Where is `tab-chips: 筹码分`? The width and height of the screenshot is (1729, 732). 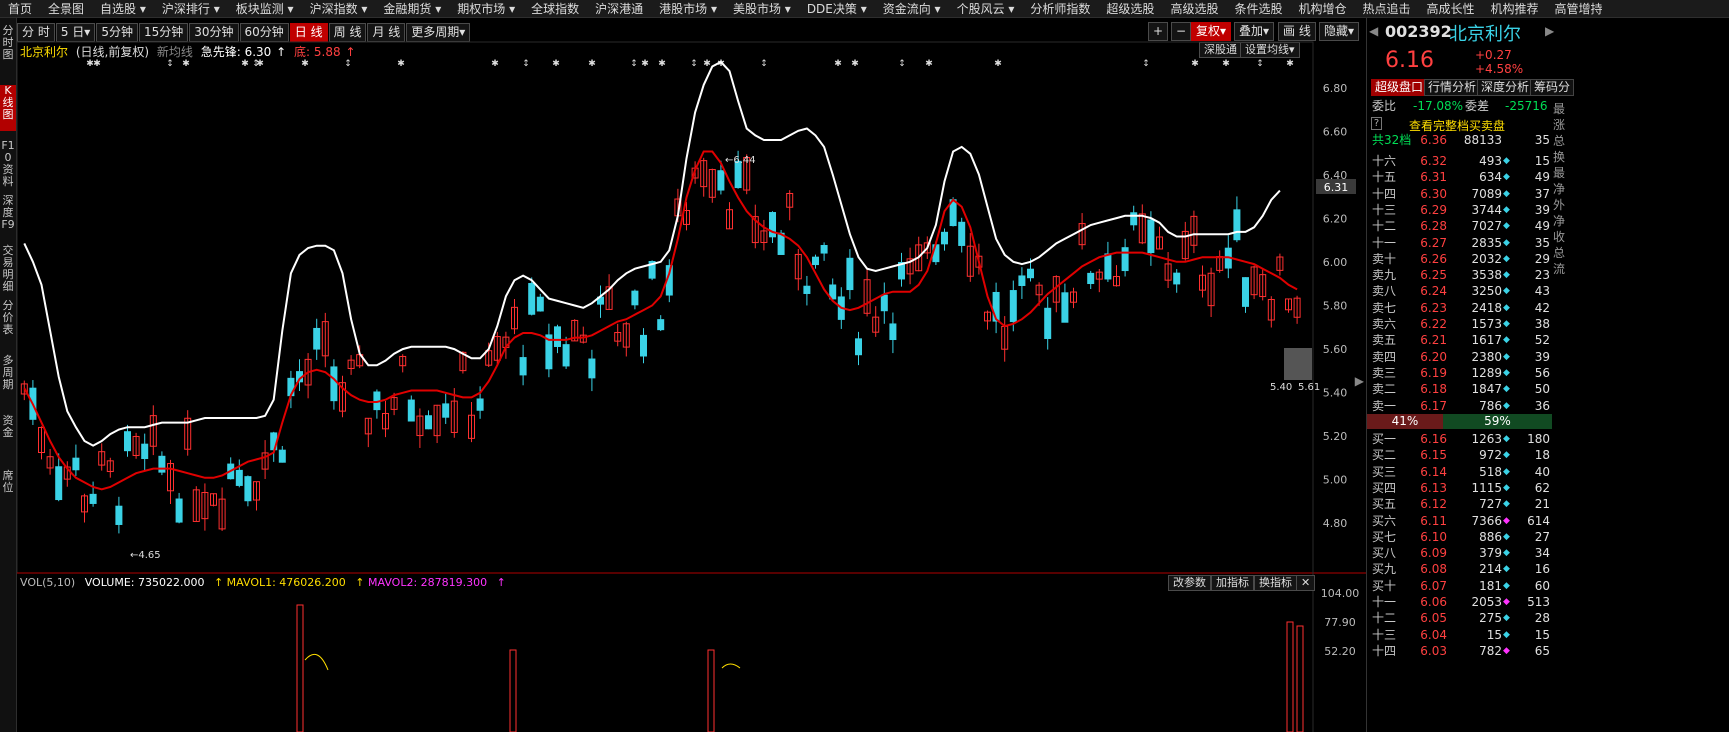 tab-chips: 筹码分 is located at coordinates (1552, 87).